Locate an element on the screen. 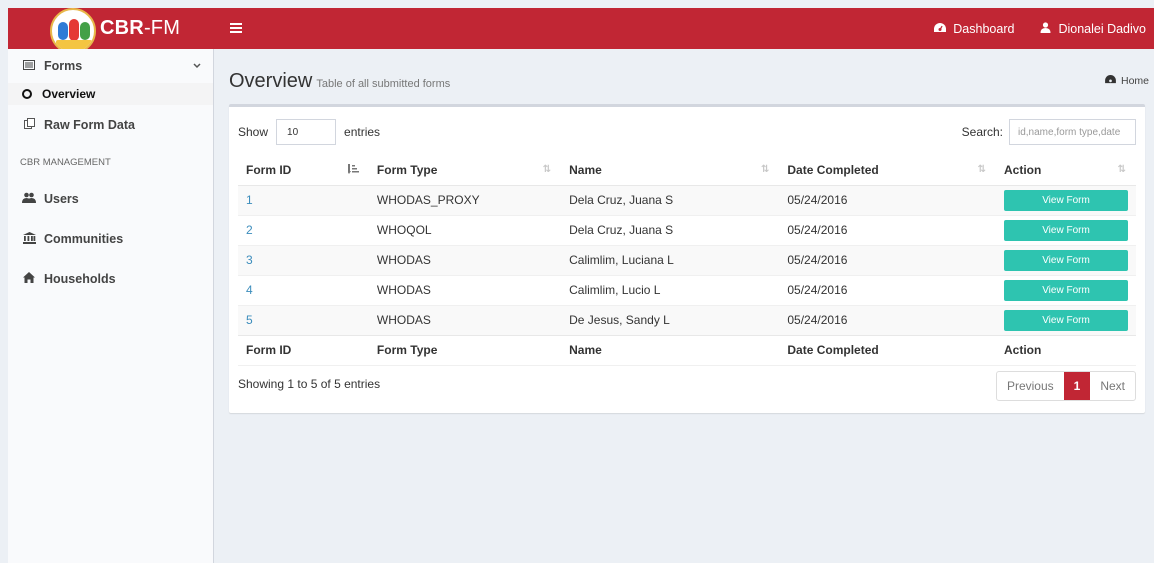 Image resolution: width=1154 pixels, height=563 pixels. form-type-cell: WHODAS_PROXY is located at coordinates (465, 199).